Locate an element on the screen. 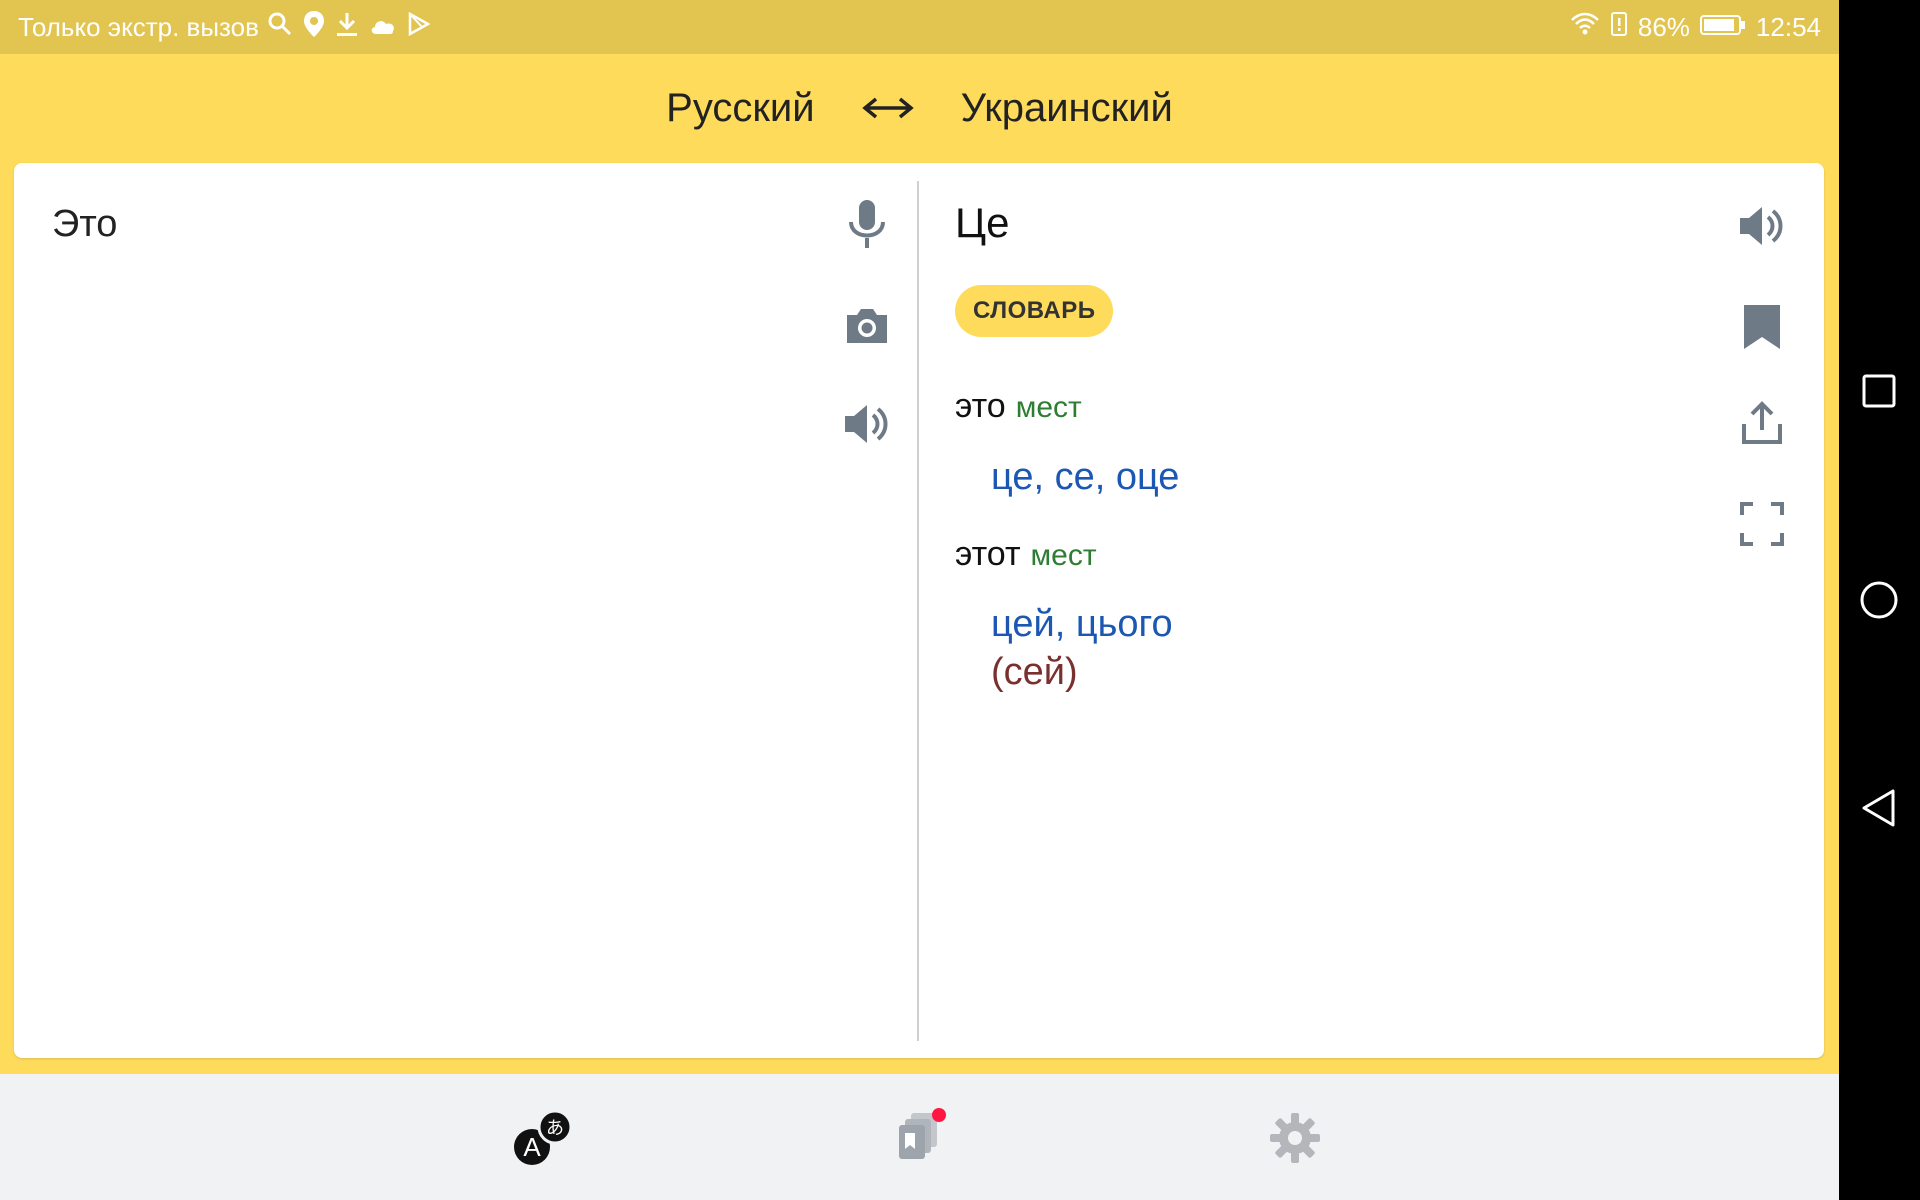  settings-icon is located at coordinates (1295, 1138).